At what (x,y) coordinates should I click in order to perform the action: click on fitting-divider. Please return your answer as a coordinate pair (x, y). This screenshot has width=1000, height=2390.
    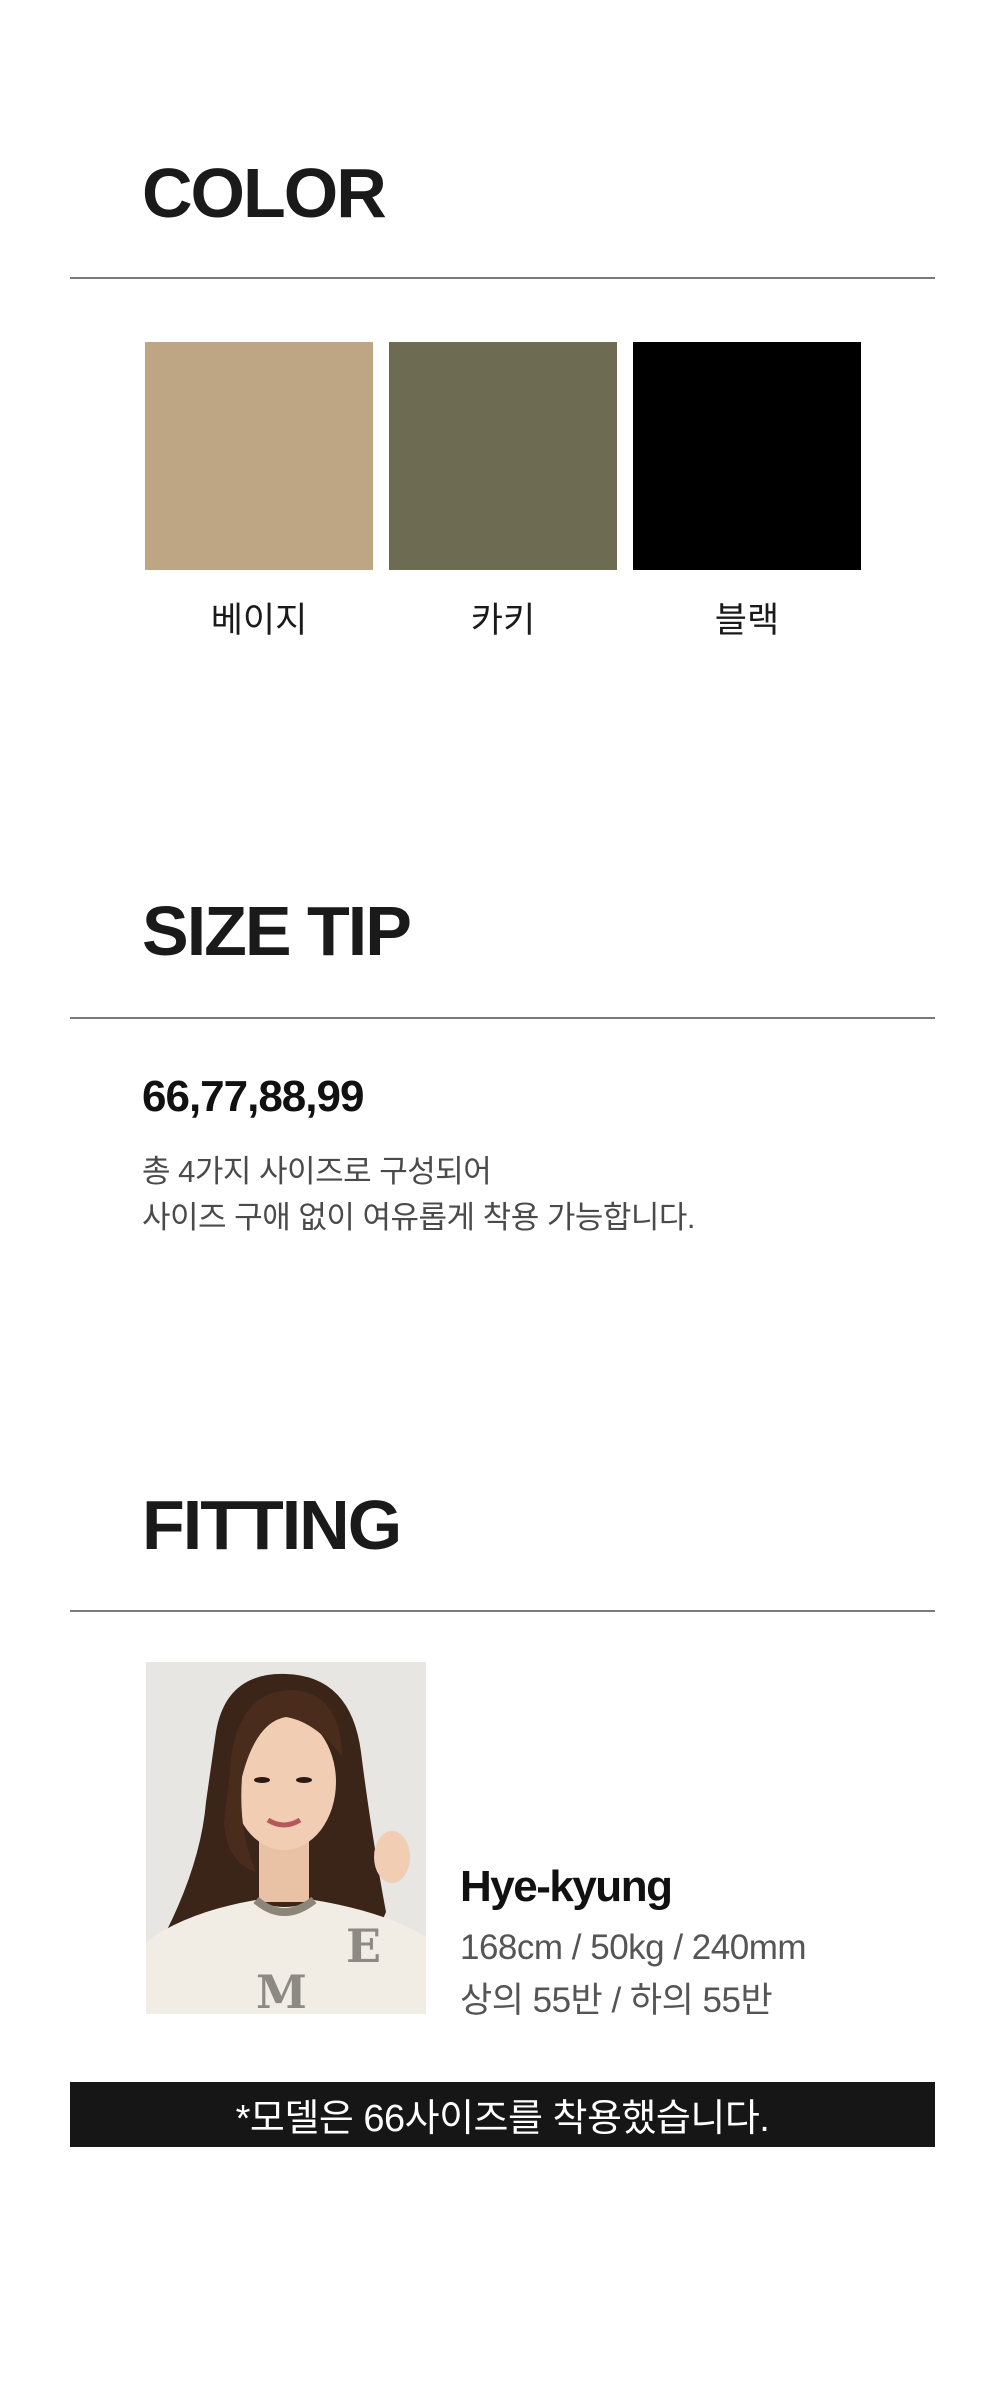
    Looking at the image, I should click on (502, 1611).